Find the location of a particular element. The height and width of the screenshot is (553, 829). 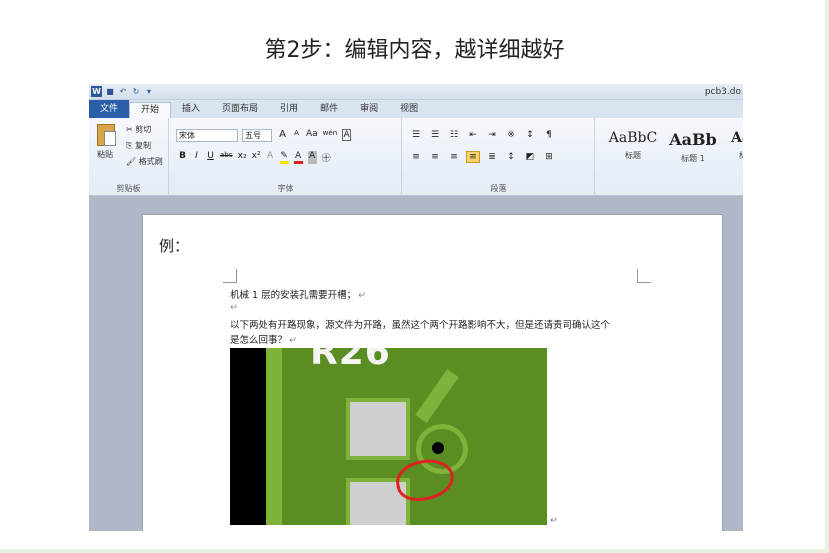

show-marks-icon: ¶ is located at coordinates (549, 135).